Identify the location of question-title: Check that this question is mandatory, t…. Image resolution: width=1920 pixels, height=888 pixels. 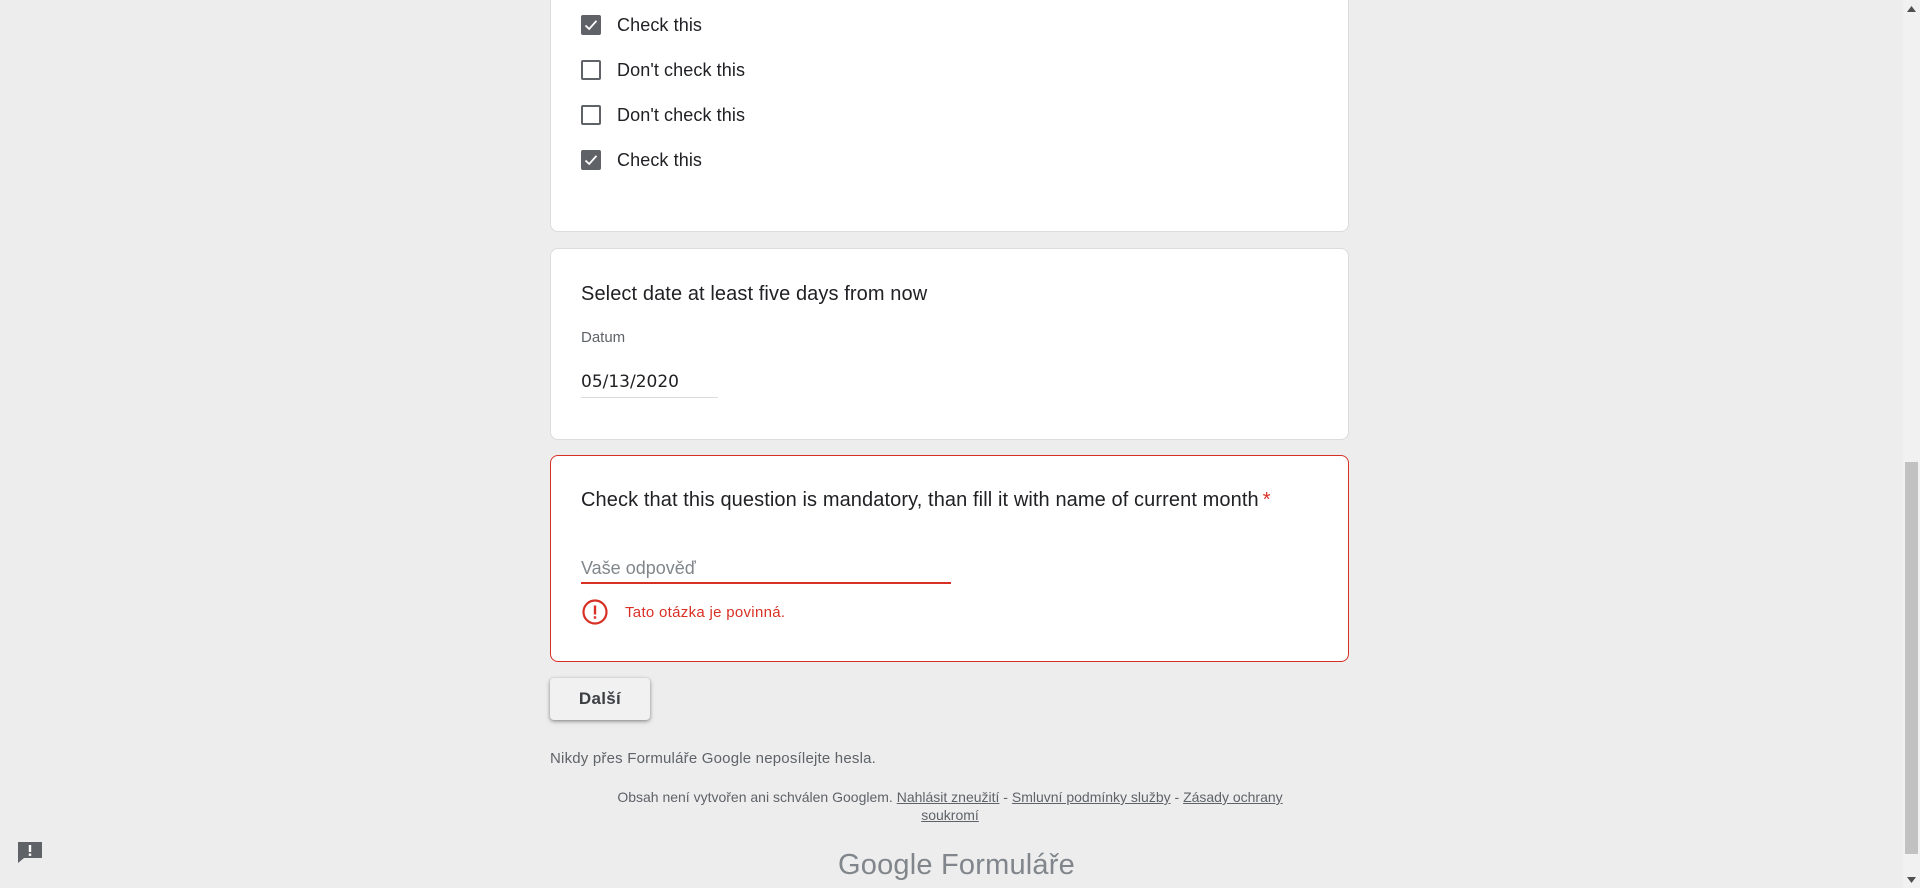
(926, 500).